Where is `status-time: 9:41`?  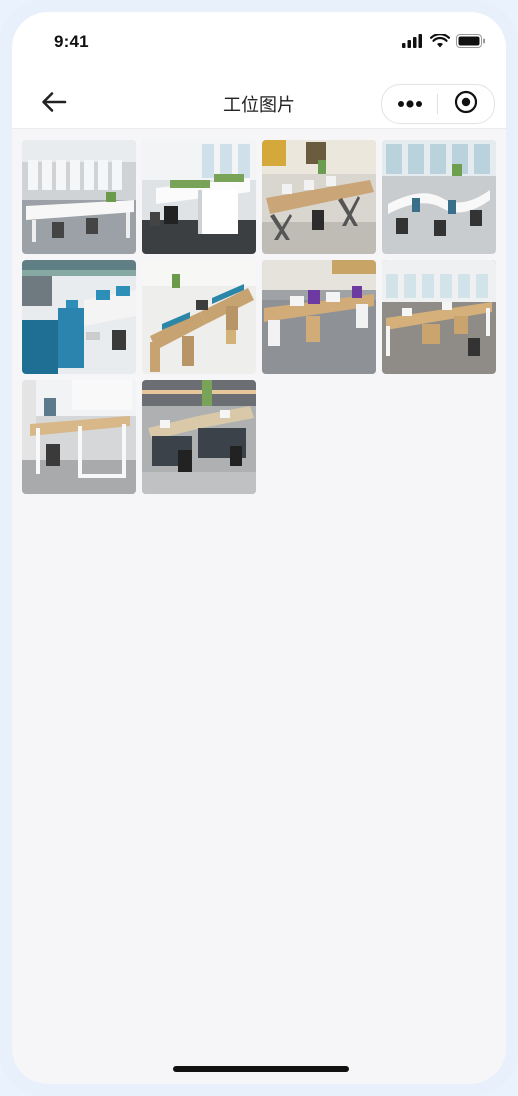 status-time: 9:41 is located at coordinates (71, 41).